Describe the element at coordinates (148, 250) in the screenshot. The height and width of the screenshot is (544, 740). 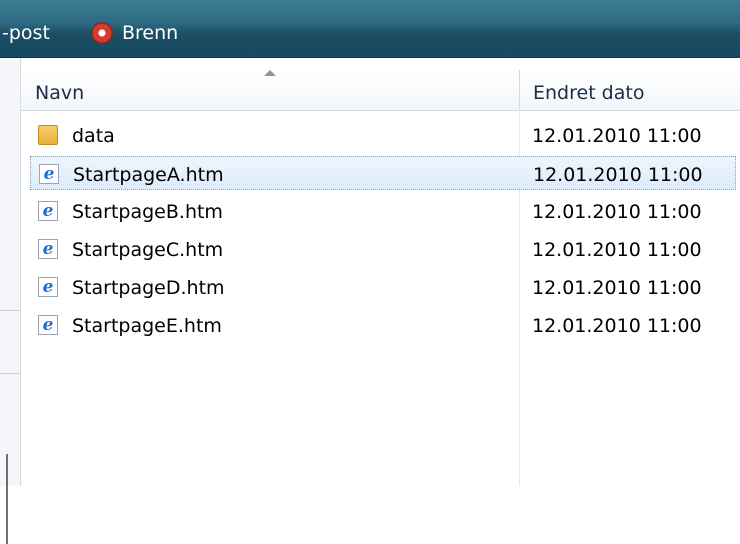
I see `file-name: StartpageC.htm` at that location.